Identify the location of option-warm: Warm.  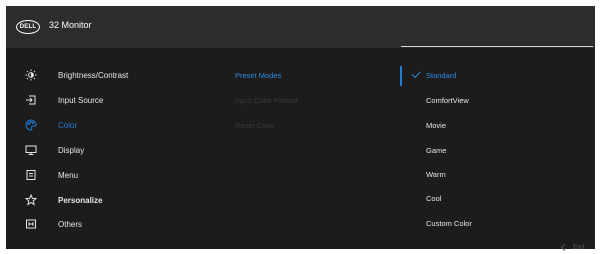
(436, 174).